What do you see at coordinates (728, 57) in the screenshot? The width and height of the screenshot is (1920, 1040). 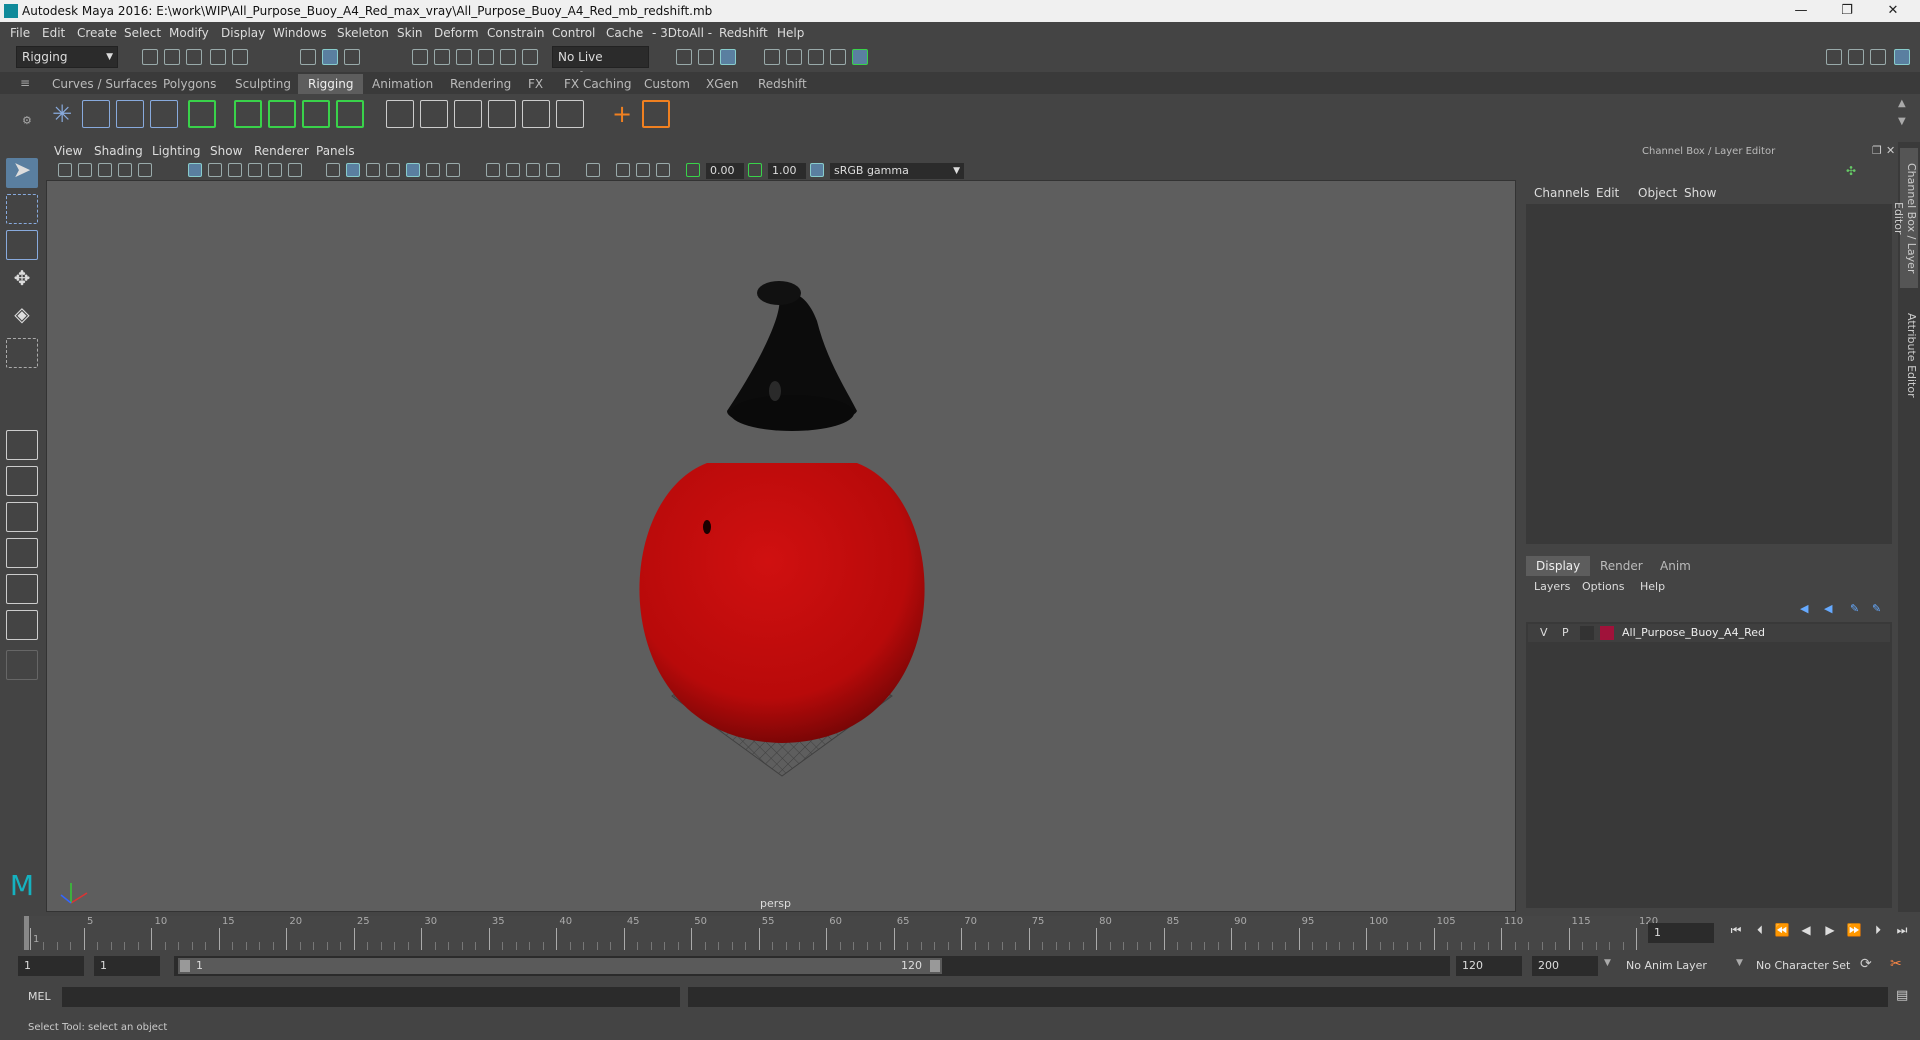 I see `construction-history-icon` at bounding box center [728, 57].